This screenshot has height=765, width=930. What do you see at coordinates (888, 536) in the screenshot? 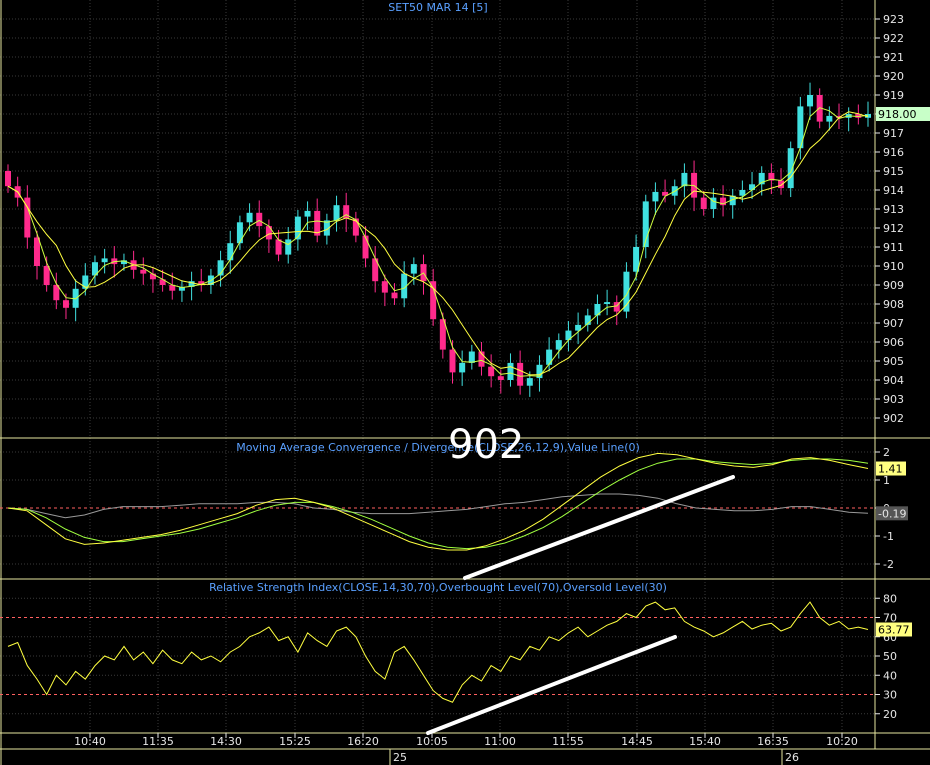
I see `y-tick-label: -1` at bounding box center [888, 536].